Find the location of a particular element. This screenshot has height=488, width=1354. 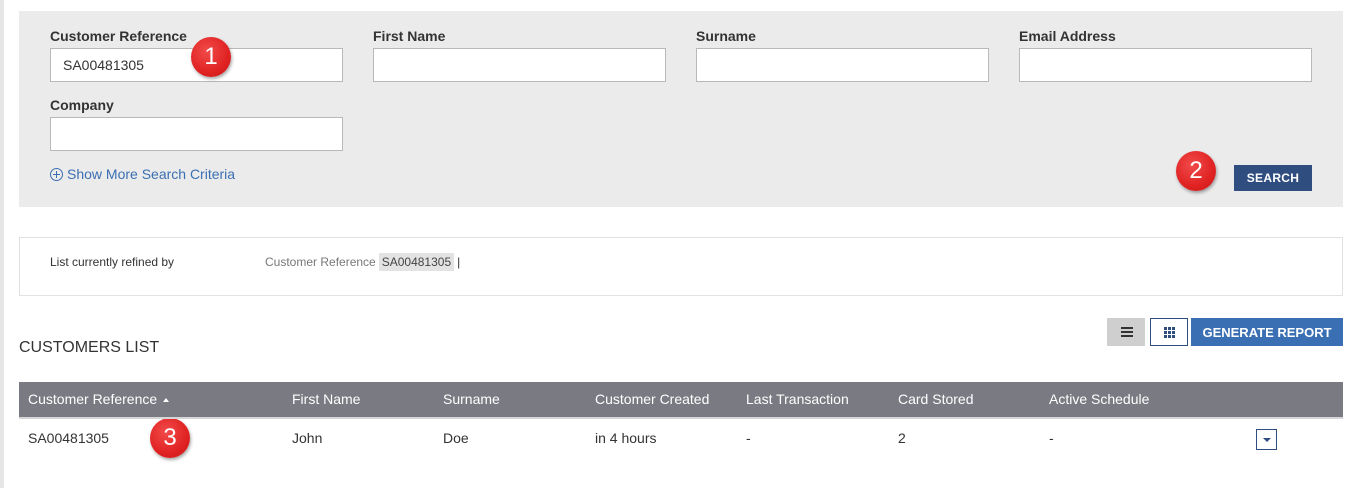

customer-reference-field: Customer Reference is located at coordinates (196, 54).